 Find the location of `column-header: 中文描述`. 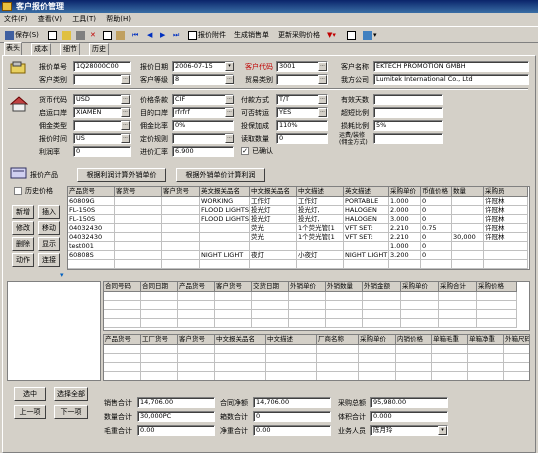

column-header: 中文描述 is located at coordinates (291, 340).